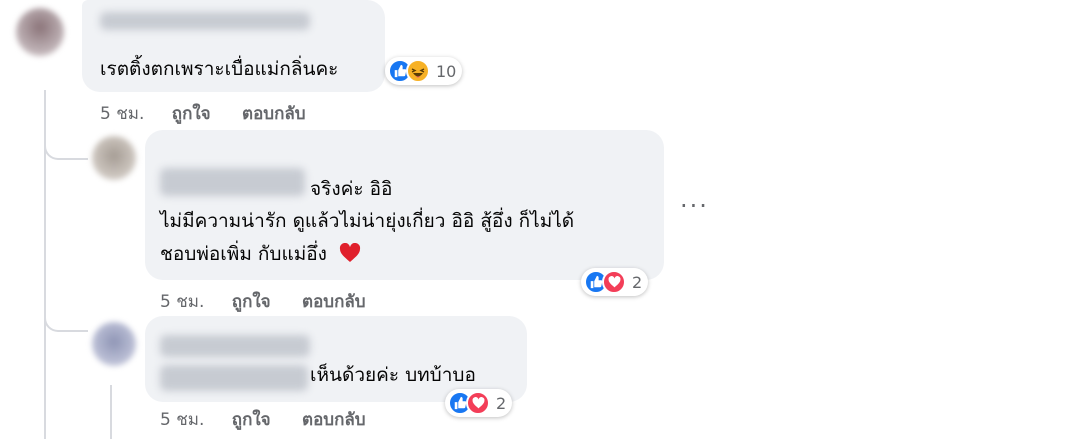 This screenshot has height=439, width=1080. What do you see at coordinates (694, 206) in the screenshot?
I see `more-options-icon: ···` at bounding box center [694, 206].